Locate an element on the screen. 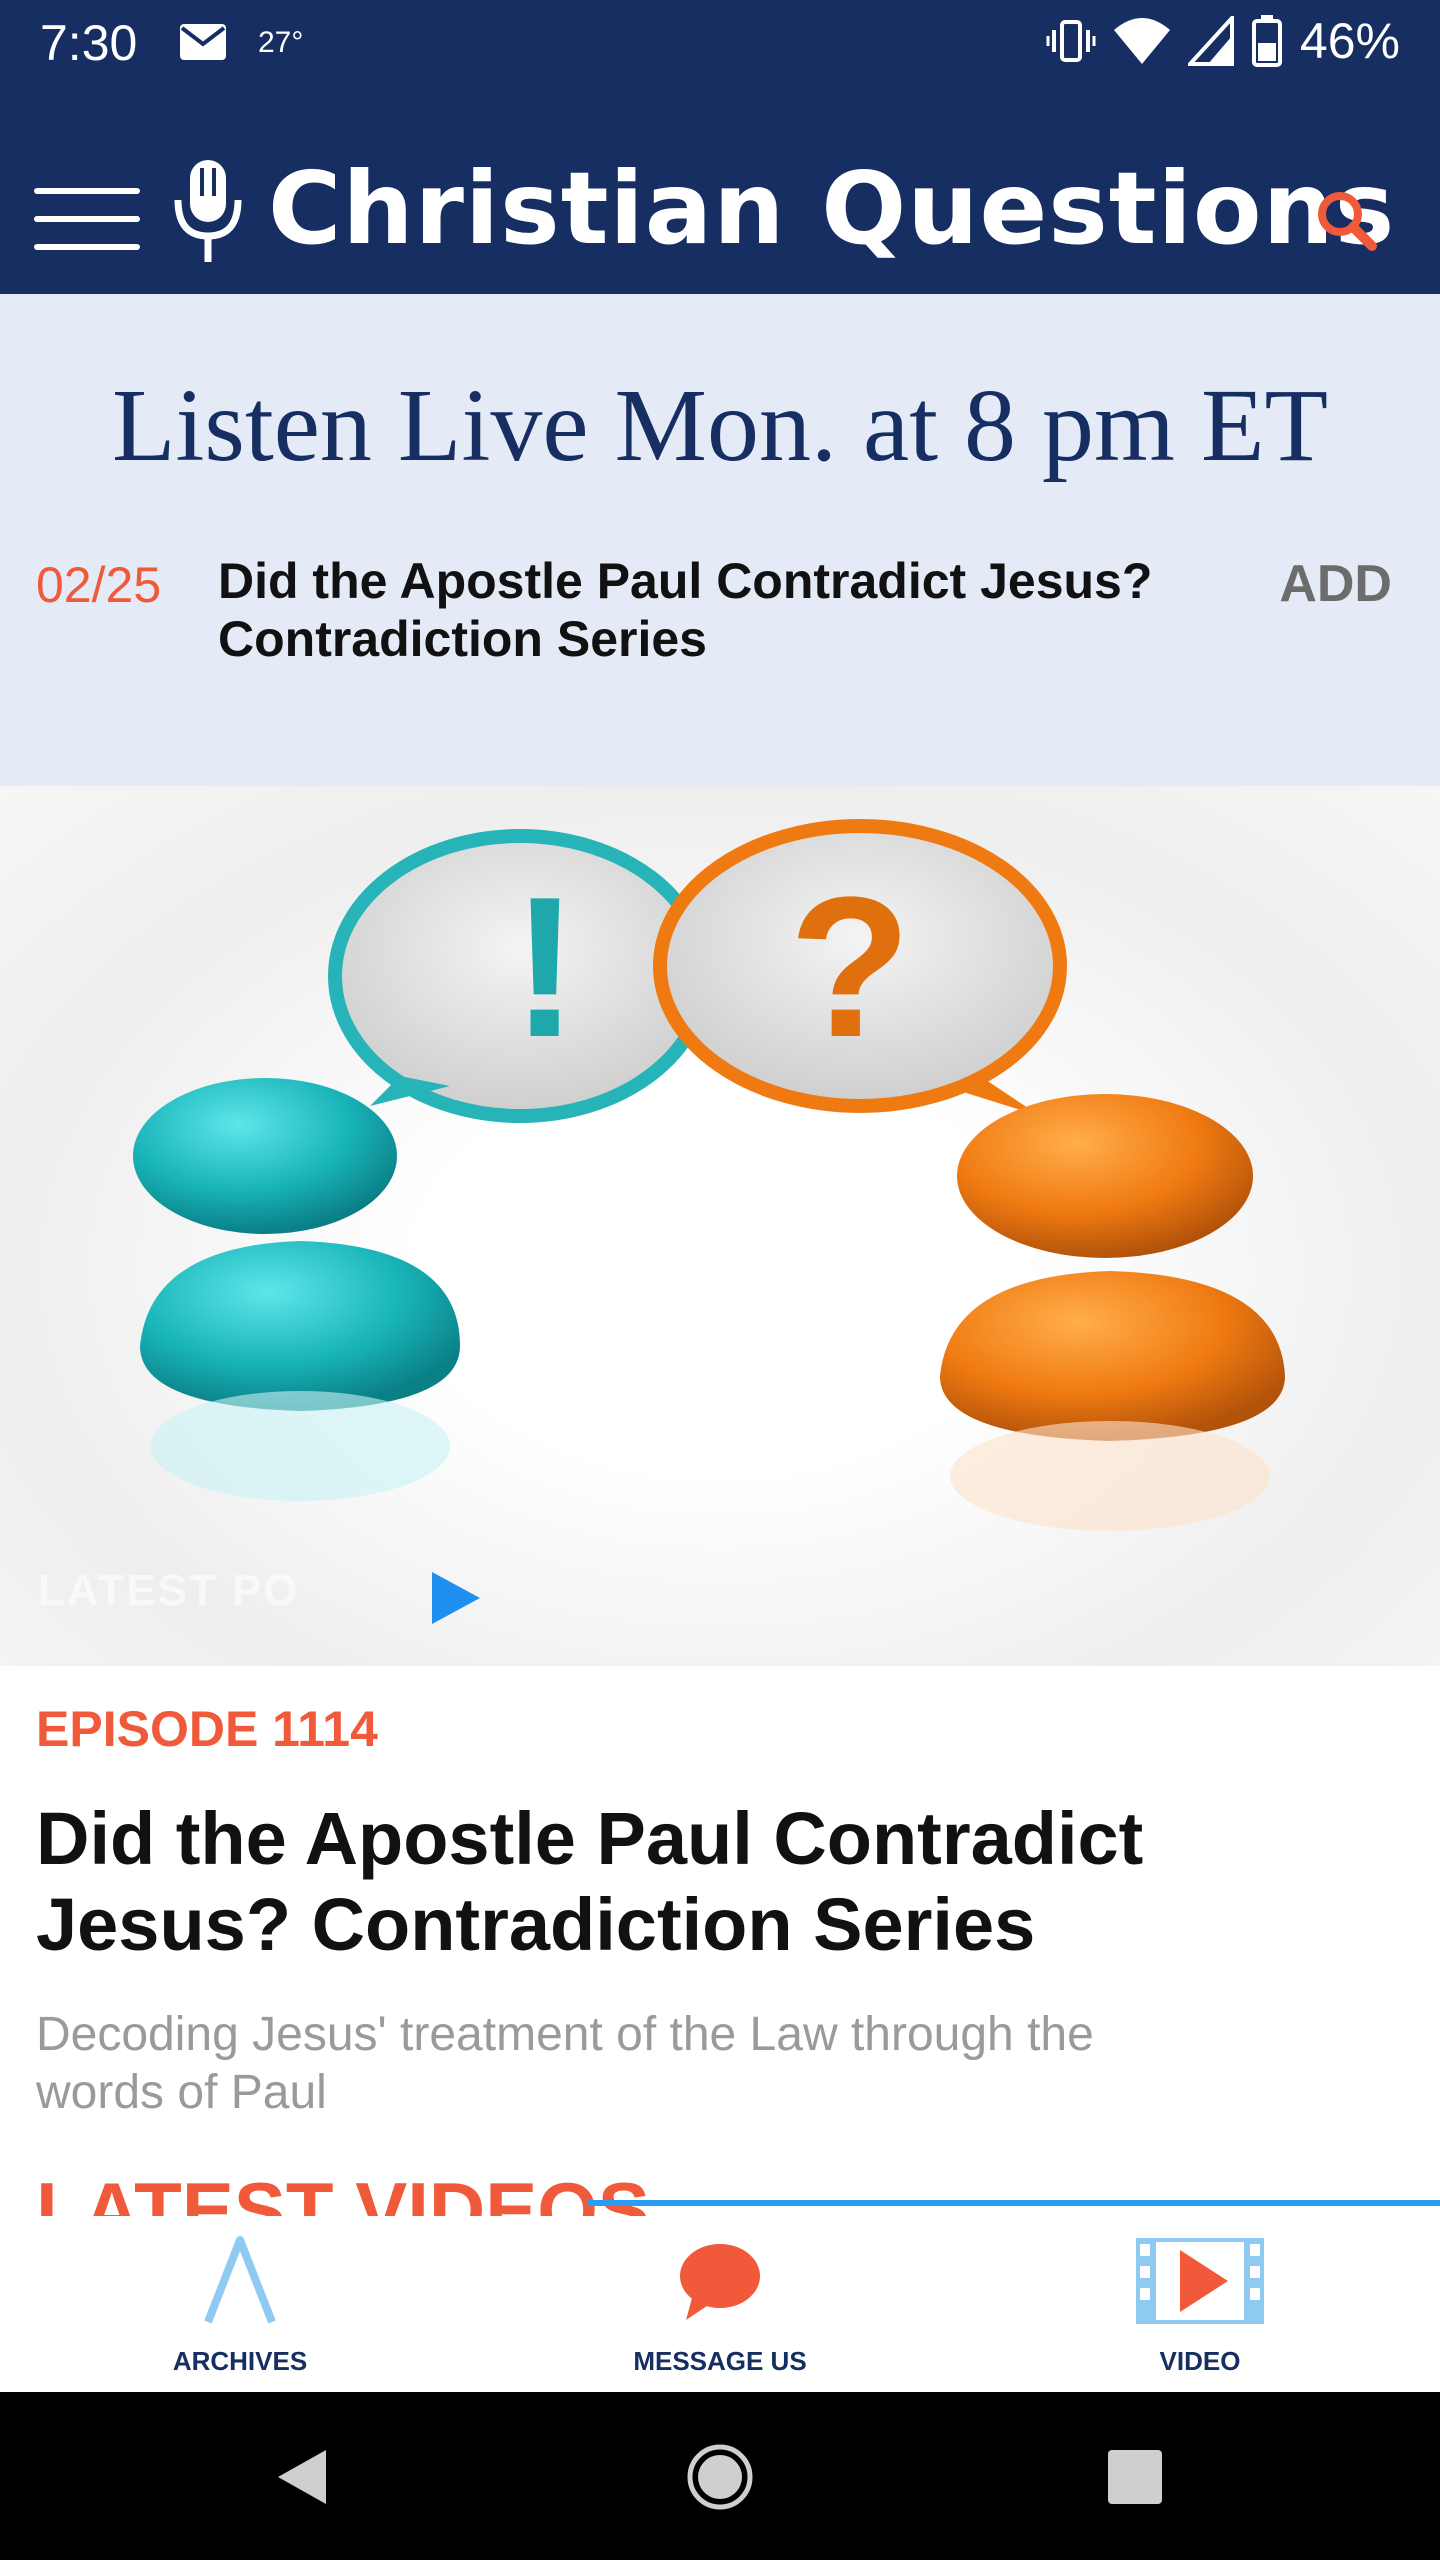 This screenshot has width=1440, height=2560. battery-percent: 46% is located at coordinates (1349, 41).